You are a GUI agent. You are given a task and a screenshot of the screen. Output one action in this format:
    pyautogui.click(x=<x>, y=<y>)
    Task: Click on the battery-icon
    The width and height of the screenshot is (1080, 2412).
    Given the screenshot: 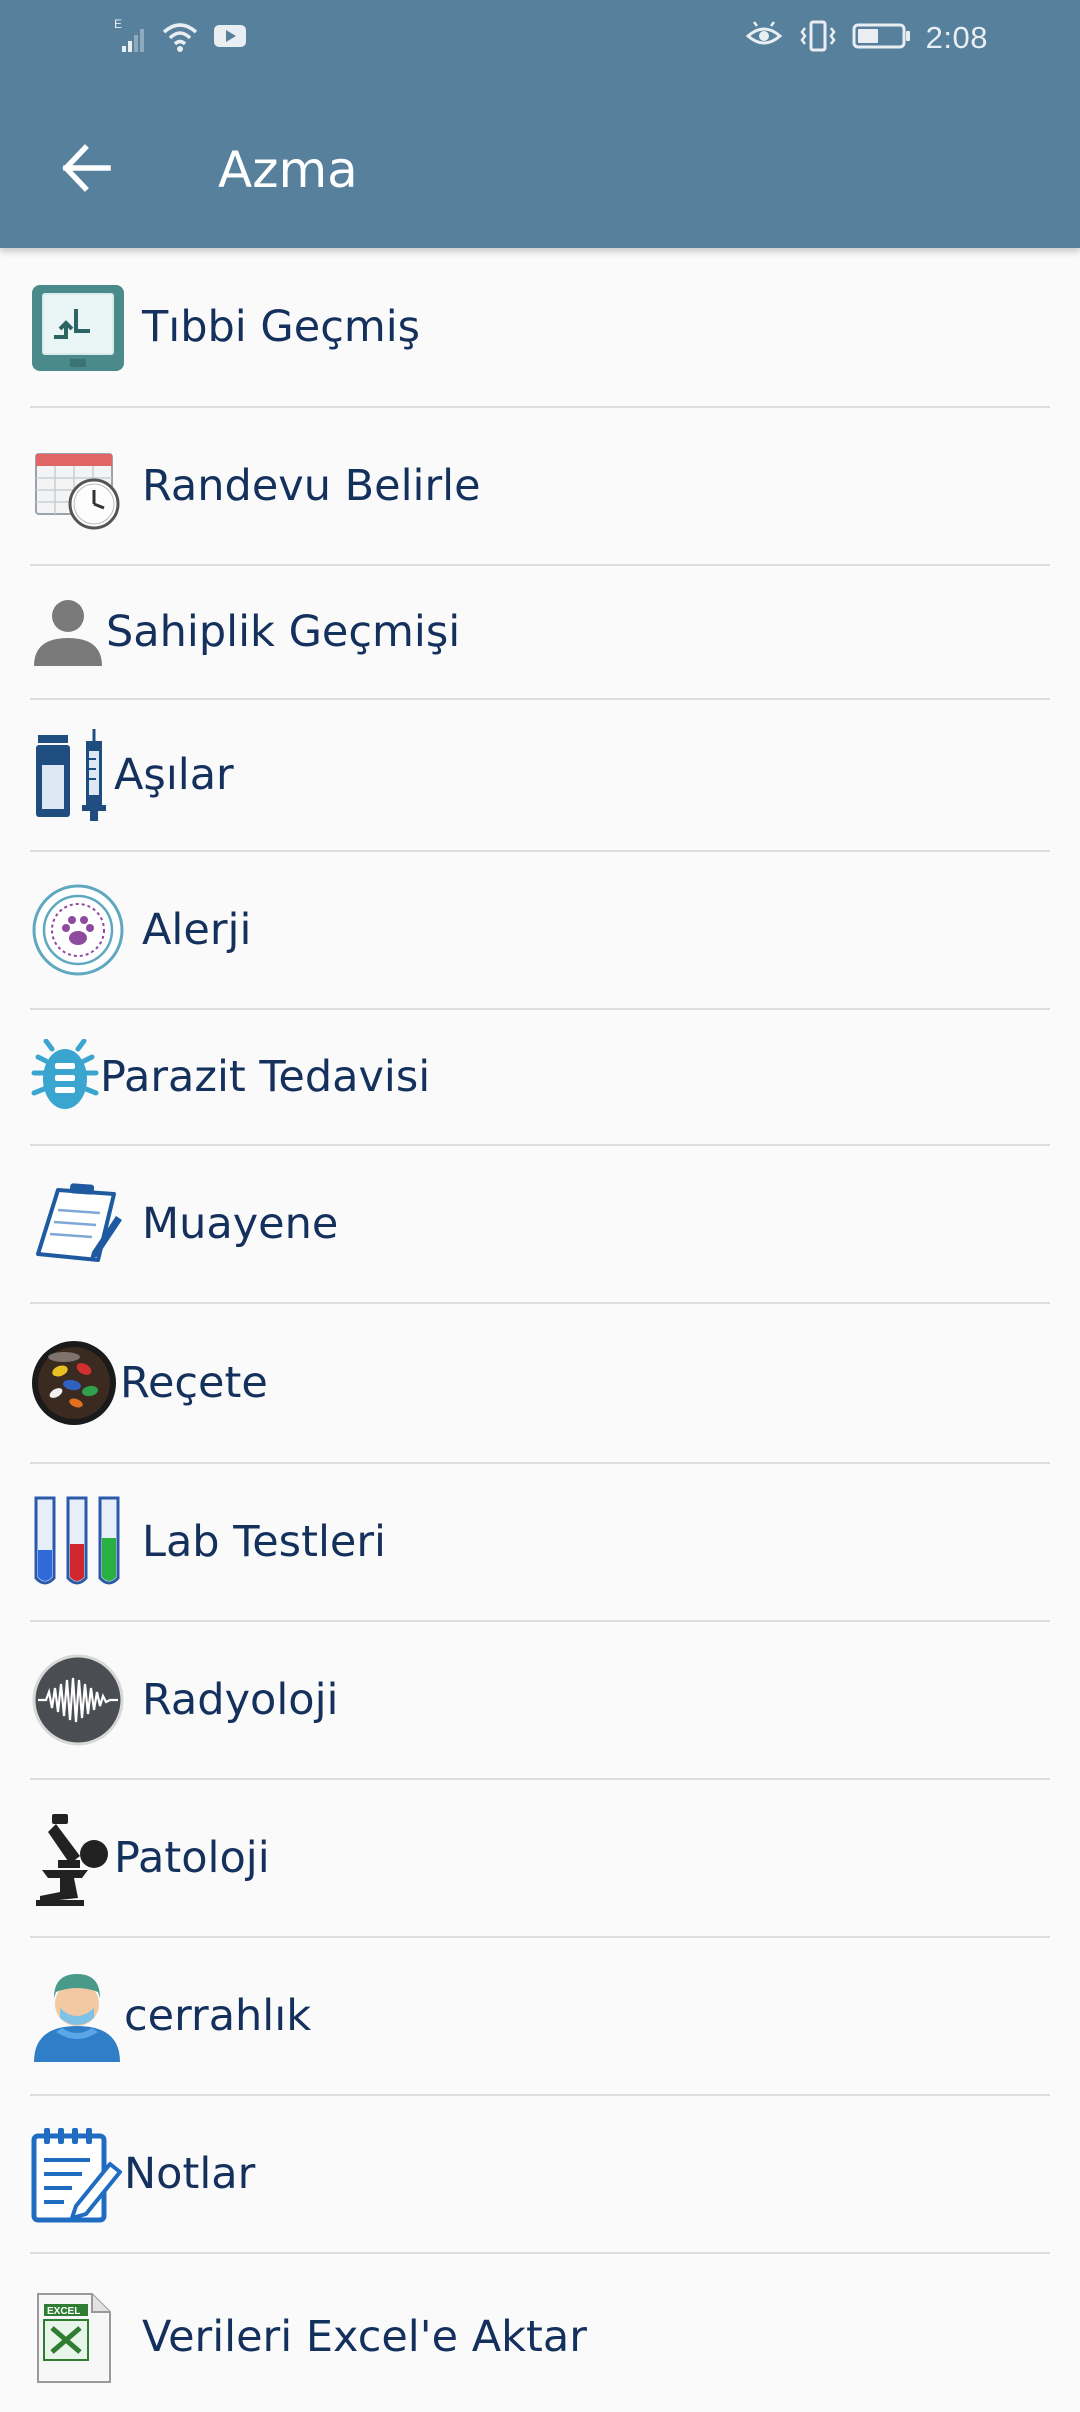 What is the action you would take?
    pyautogui.click(x=882, y=38)
    